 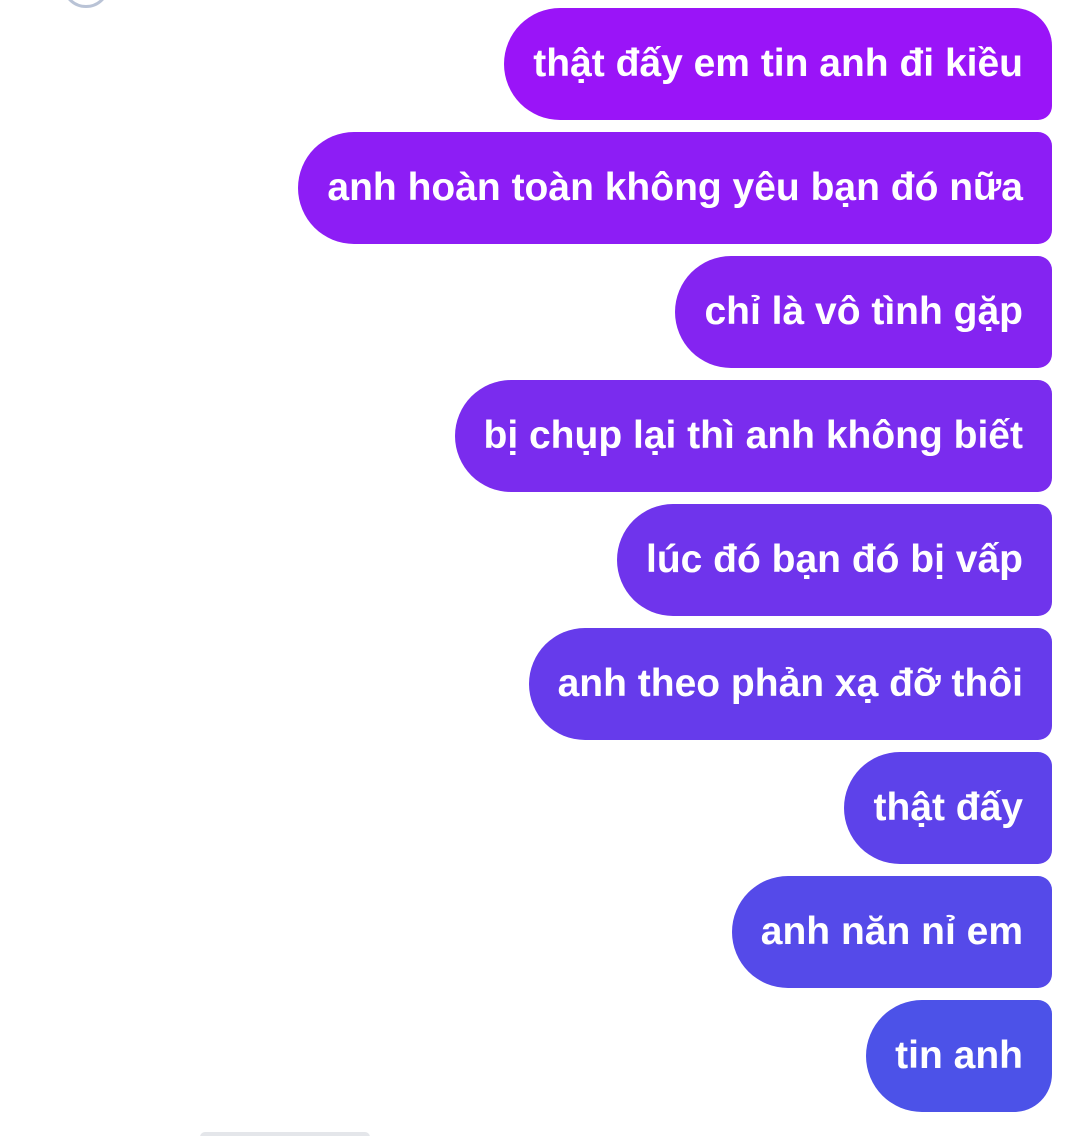 I want to click on sent-message-bubble: anh theo phản xạ đỡ thôi, so click(x=790, y=684).